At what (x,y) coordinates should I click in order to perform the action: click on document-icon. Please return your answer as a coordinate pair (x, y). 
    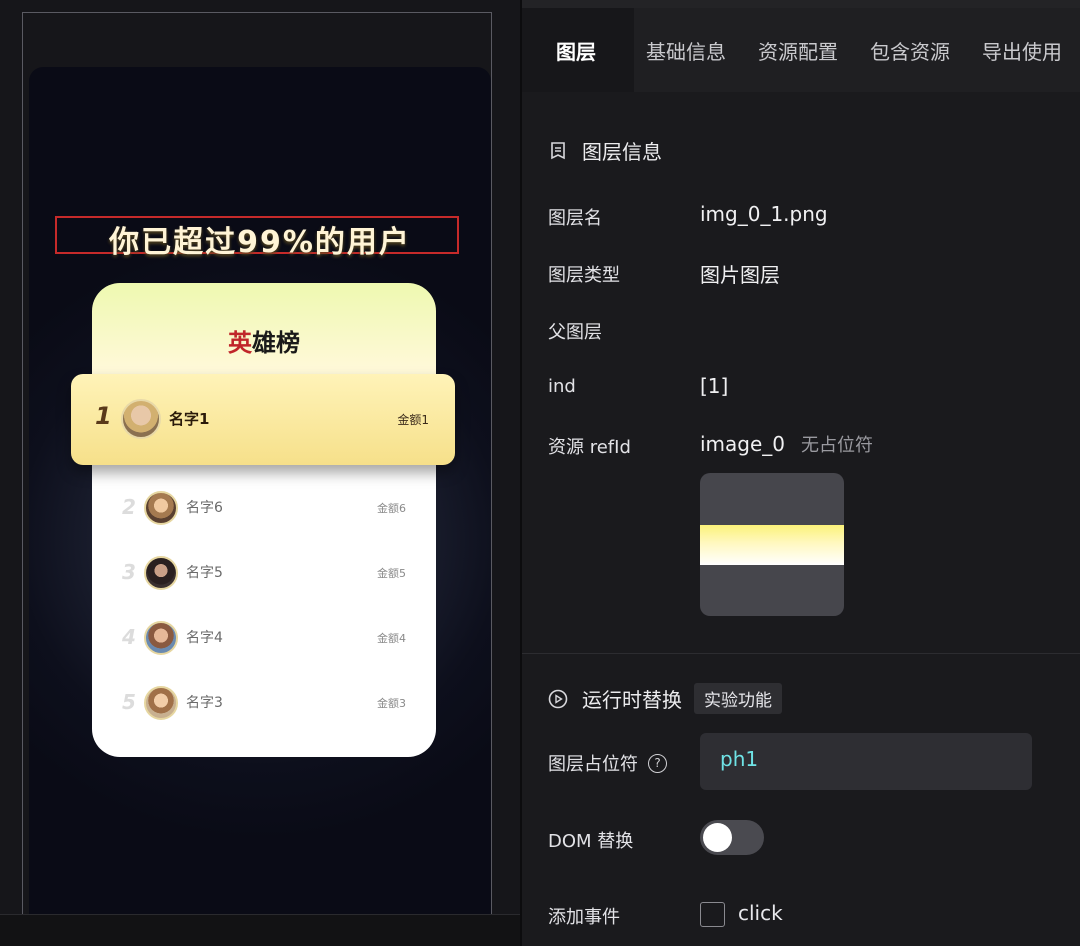
    Looking at the image, I should click on (558, 151).